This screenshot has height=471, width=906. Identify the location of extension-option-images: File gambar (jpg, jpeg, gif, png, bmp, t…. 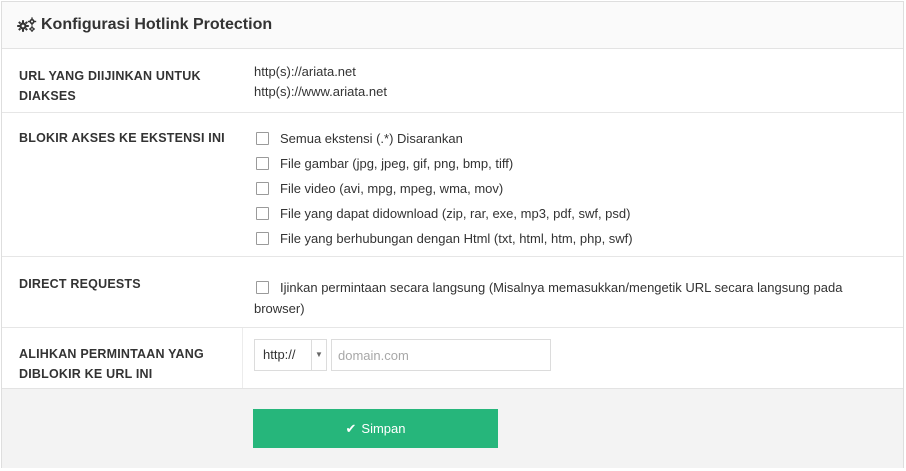
(443, 163).